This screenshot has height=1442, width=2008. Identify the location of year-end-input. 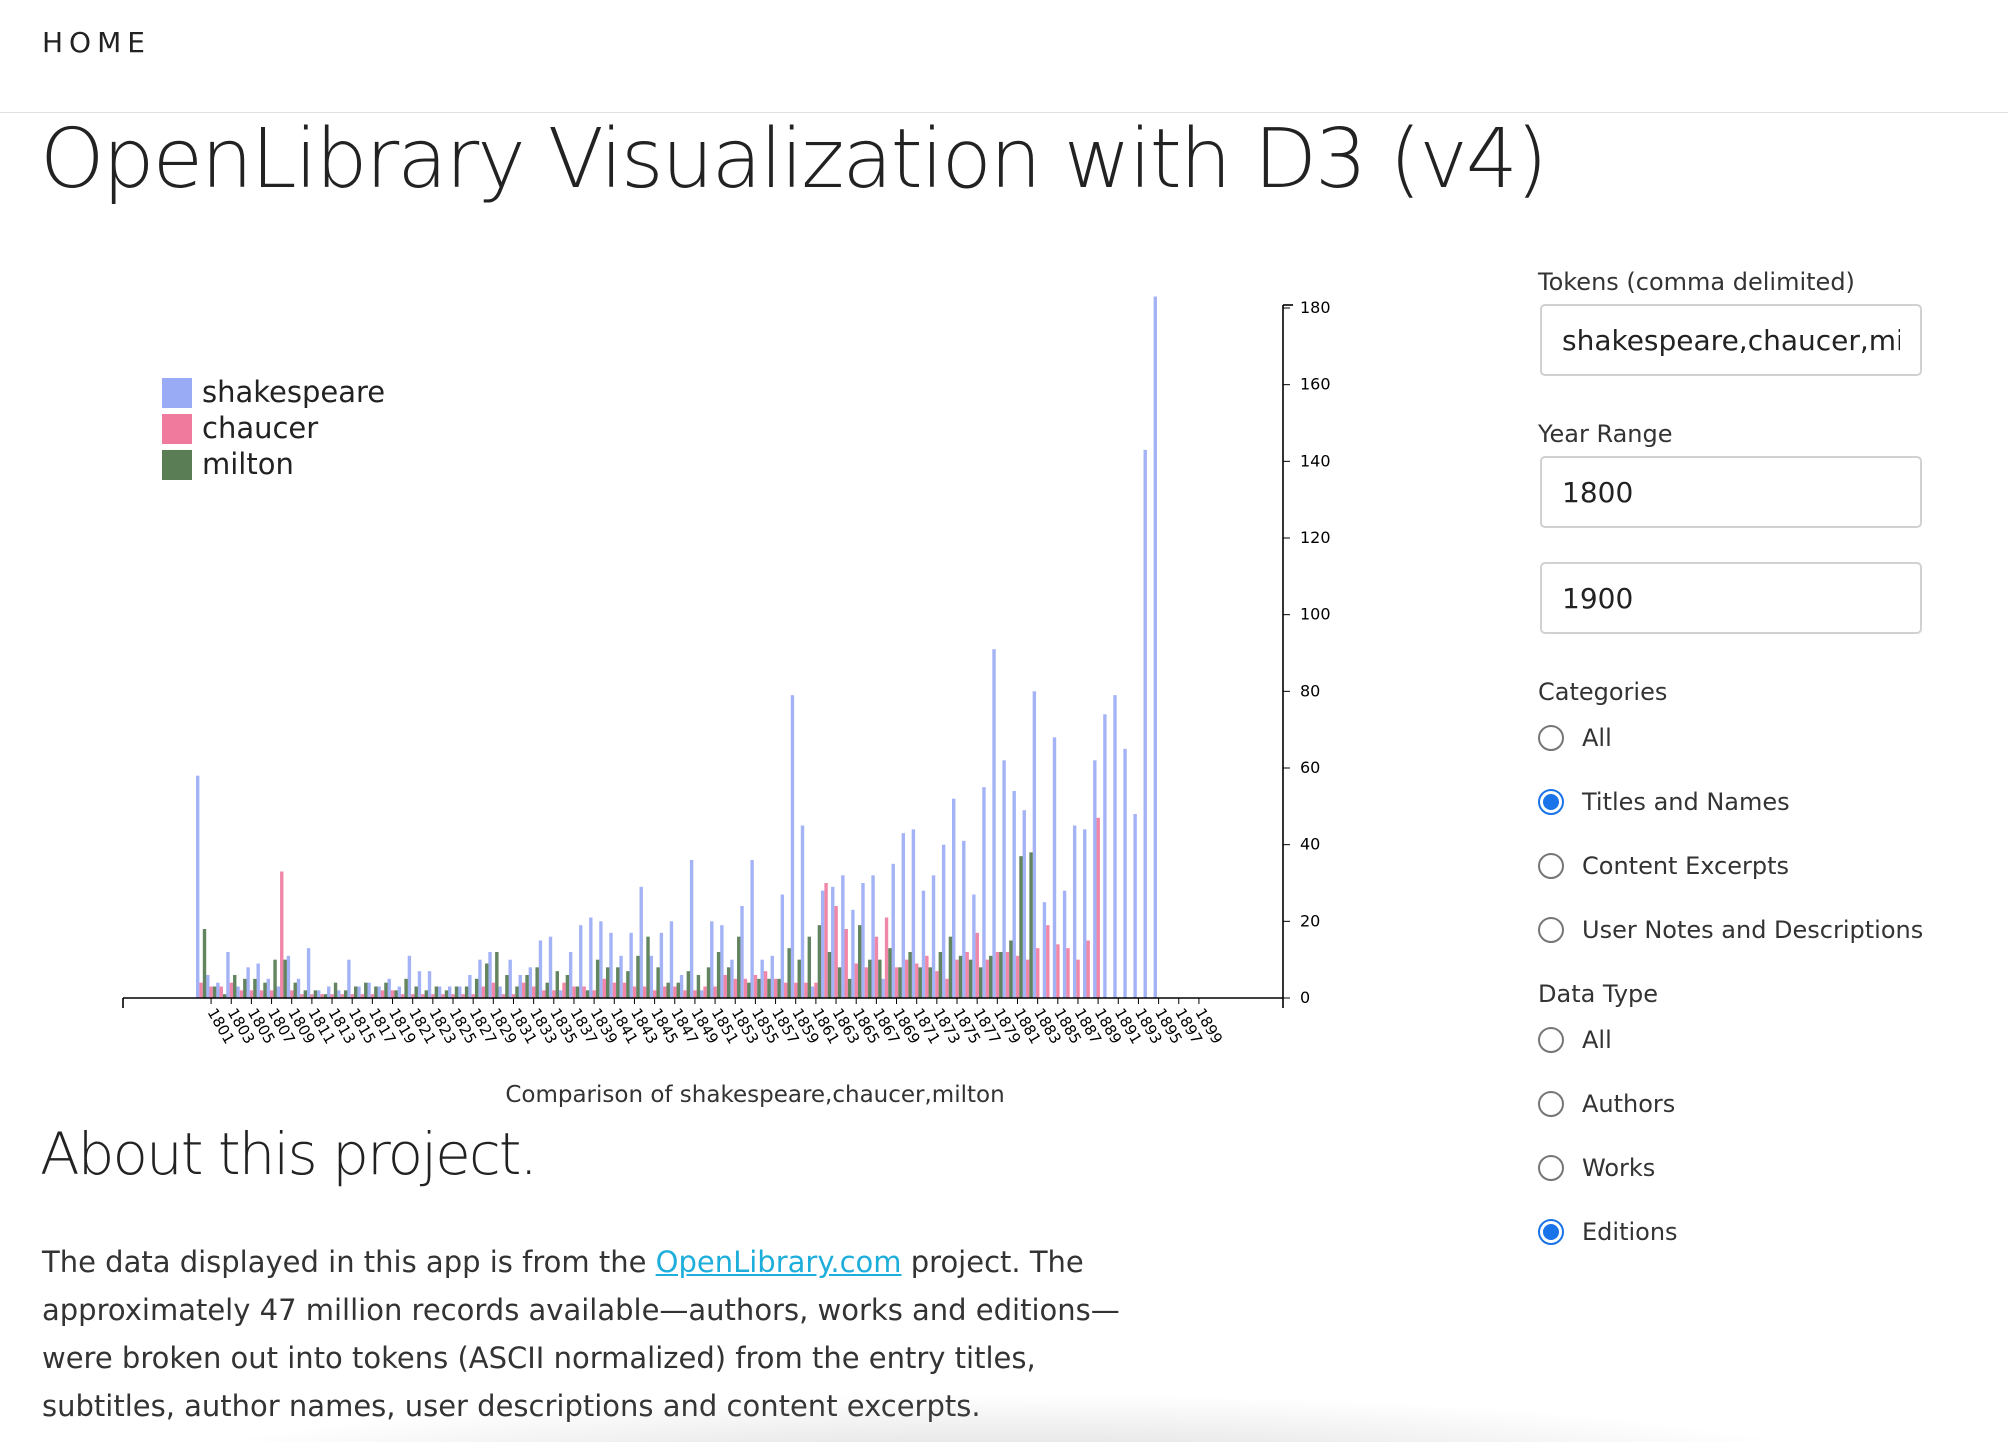
(1731, 598).